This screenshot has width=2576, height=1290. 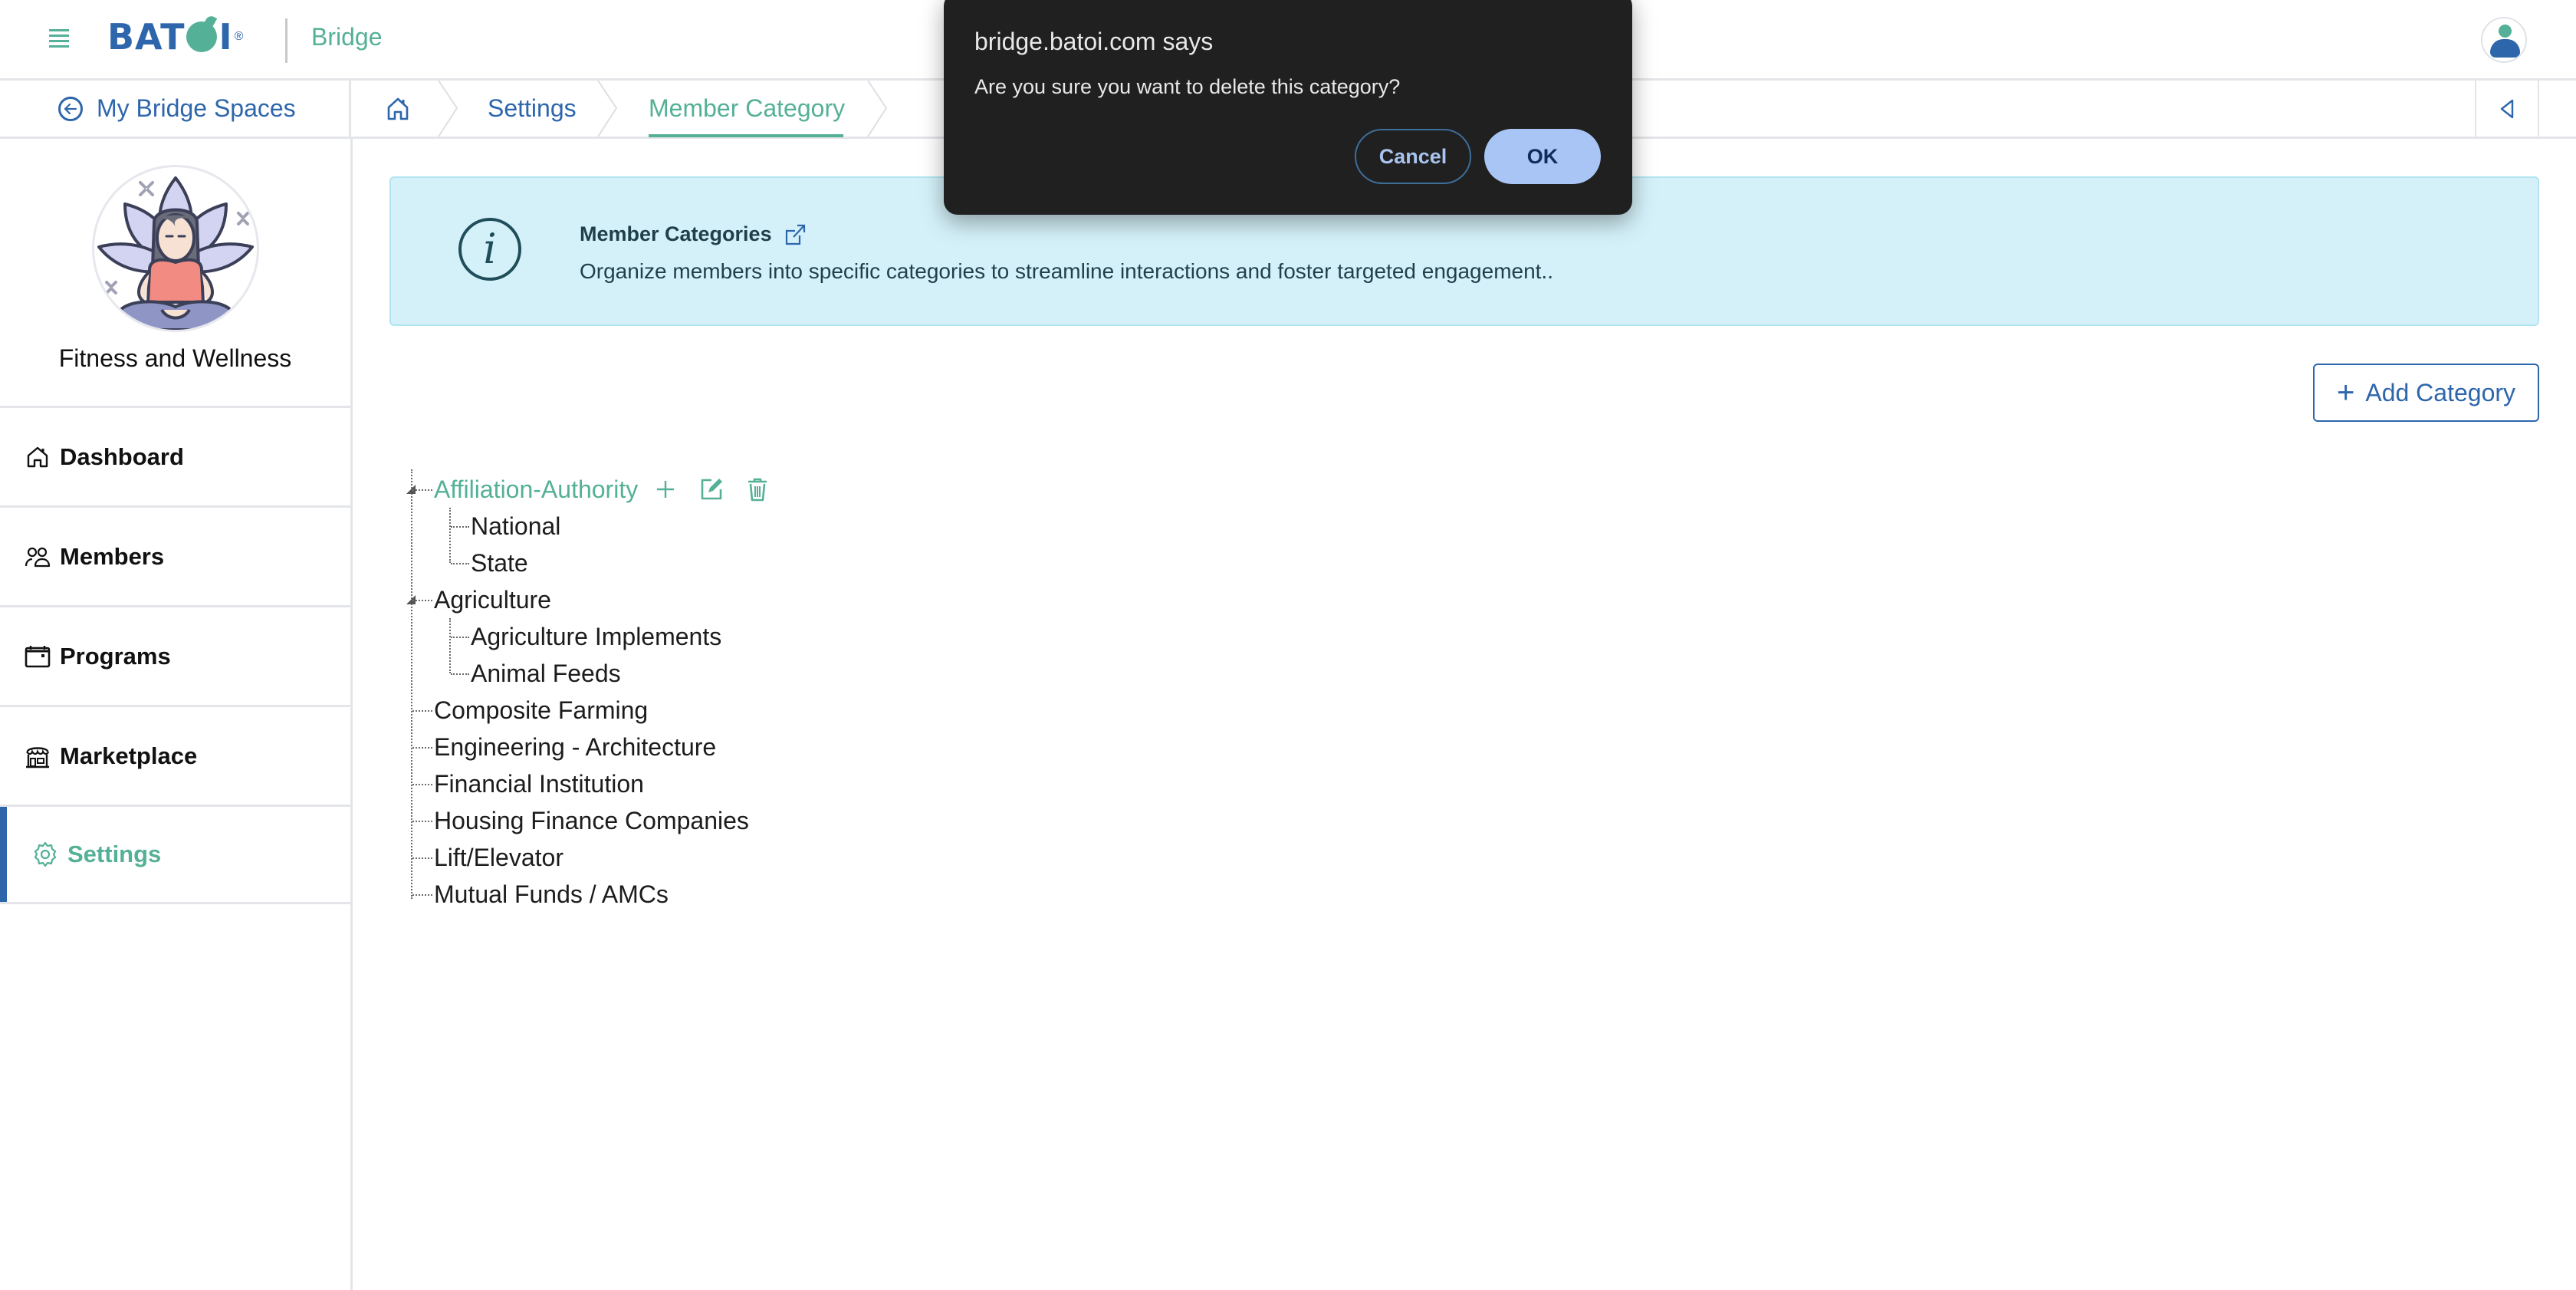 I want to click on arrow-left-circle-icon, so click(x=70, y=108).